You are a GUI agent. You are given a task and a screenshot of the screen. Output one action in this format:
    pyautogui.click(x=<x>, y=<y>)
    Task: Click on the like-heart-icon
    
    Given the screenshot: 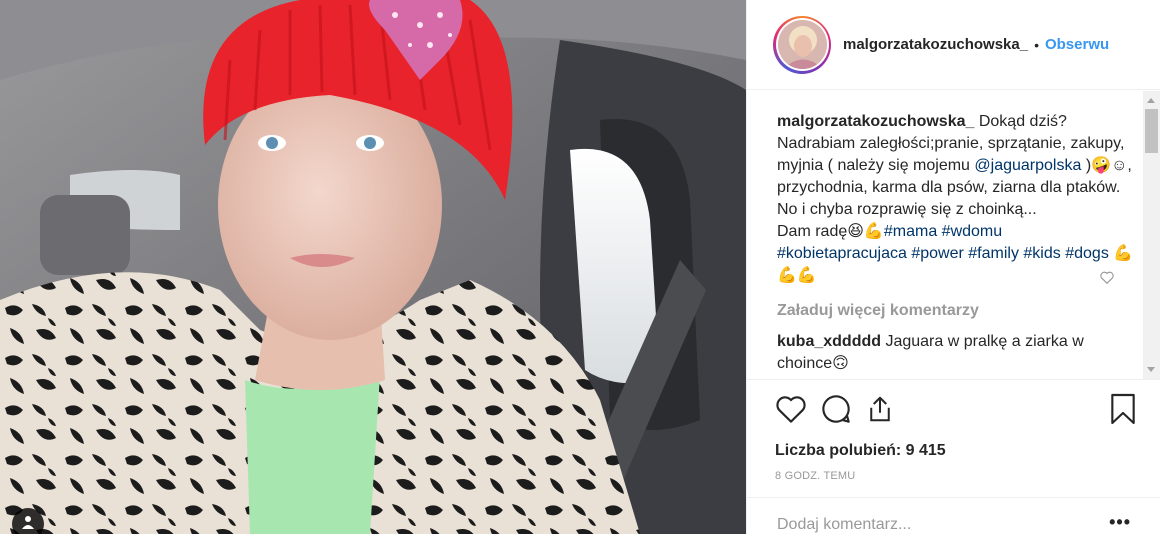 What is the action you would take?
    pyautogui.click(x=791, y=409)
    